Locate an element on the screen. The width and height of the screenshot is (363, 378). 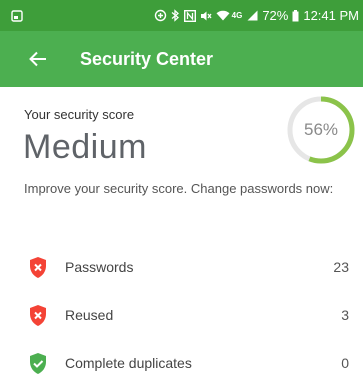
shield-check-icon is located at coordinates (38, 363).